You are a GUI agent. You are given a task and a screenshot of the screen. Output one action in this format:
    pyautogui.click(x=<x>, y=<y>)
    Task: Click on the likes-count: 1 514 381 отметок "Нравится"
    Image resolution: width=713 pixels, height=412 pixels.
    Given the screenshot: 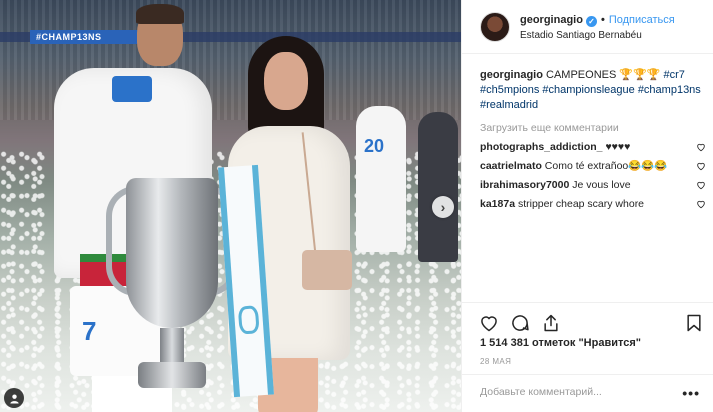 What is the action you would take?
    pyautogui.click(x=560, y=343)
    